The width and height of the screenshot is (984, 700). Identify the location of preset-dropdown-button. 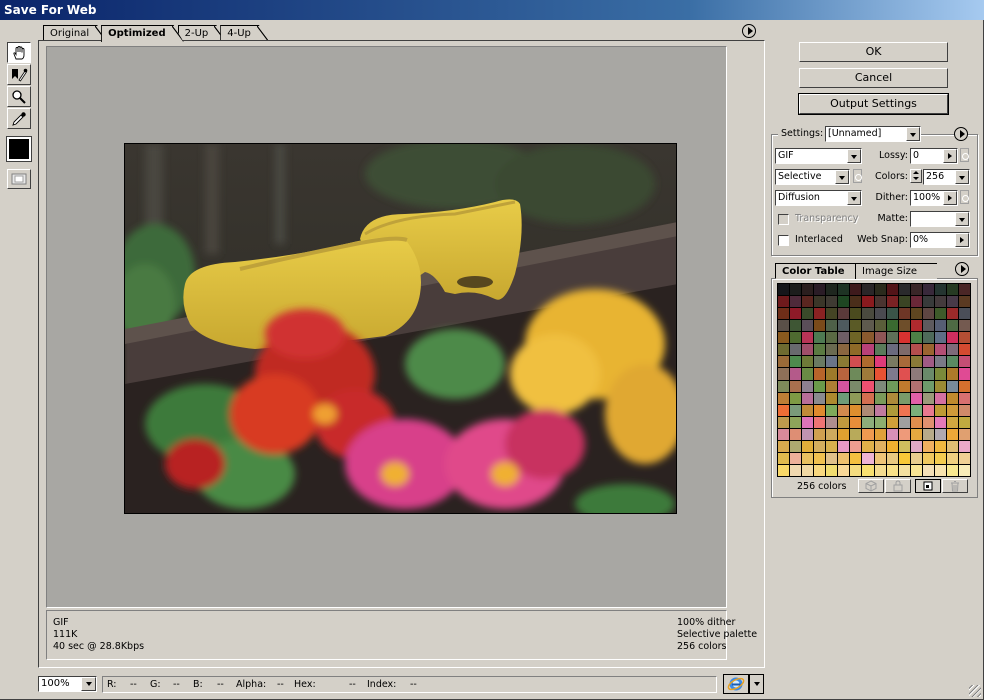
(913, 134).